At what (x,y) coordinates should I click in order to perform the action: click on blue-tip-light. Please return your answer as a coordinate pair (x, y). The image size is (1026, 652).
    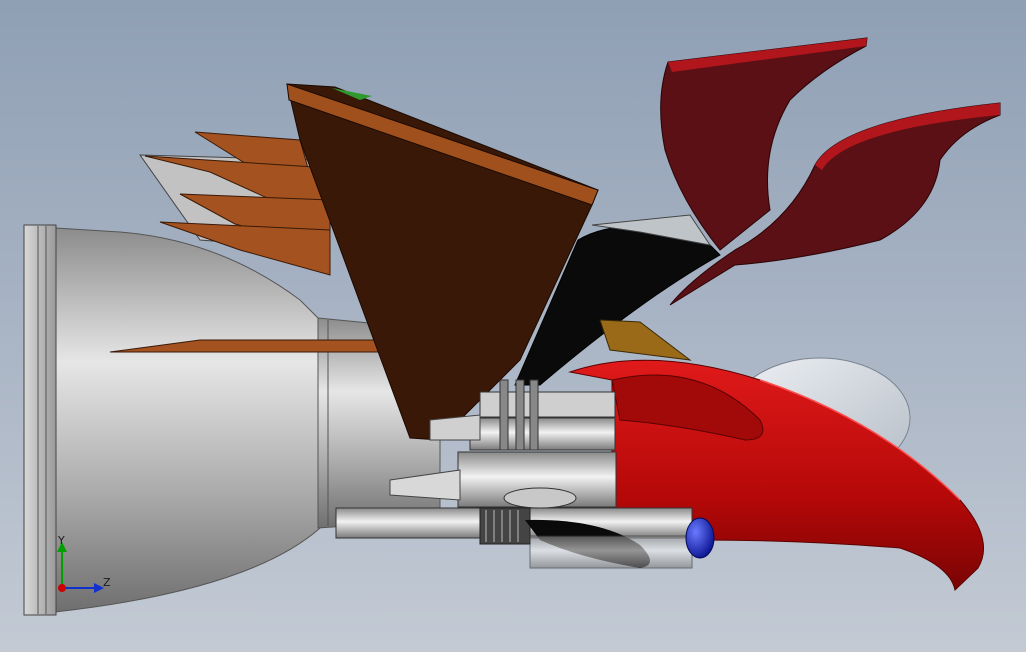
    Looking at the image, I should click on (700, 538).